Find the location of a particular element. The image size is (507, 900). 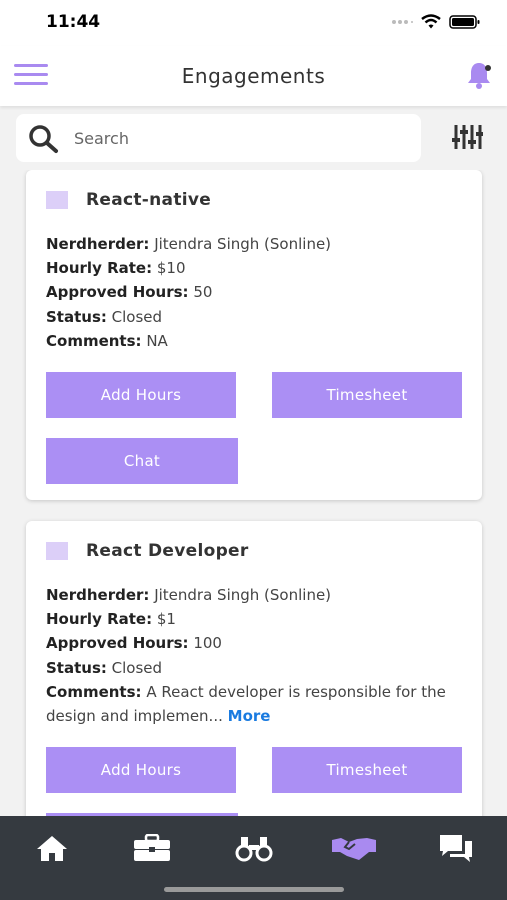

approved-hours-row: Approved Hours: 50 is located at coordinates (256, 292).